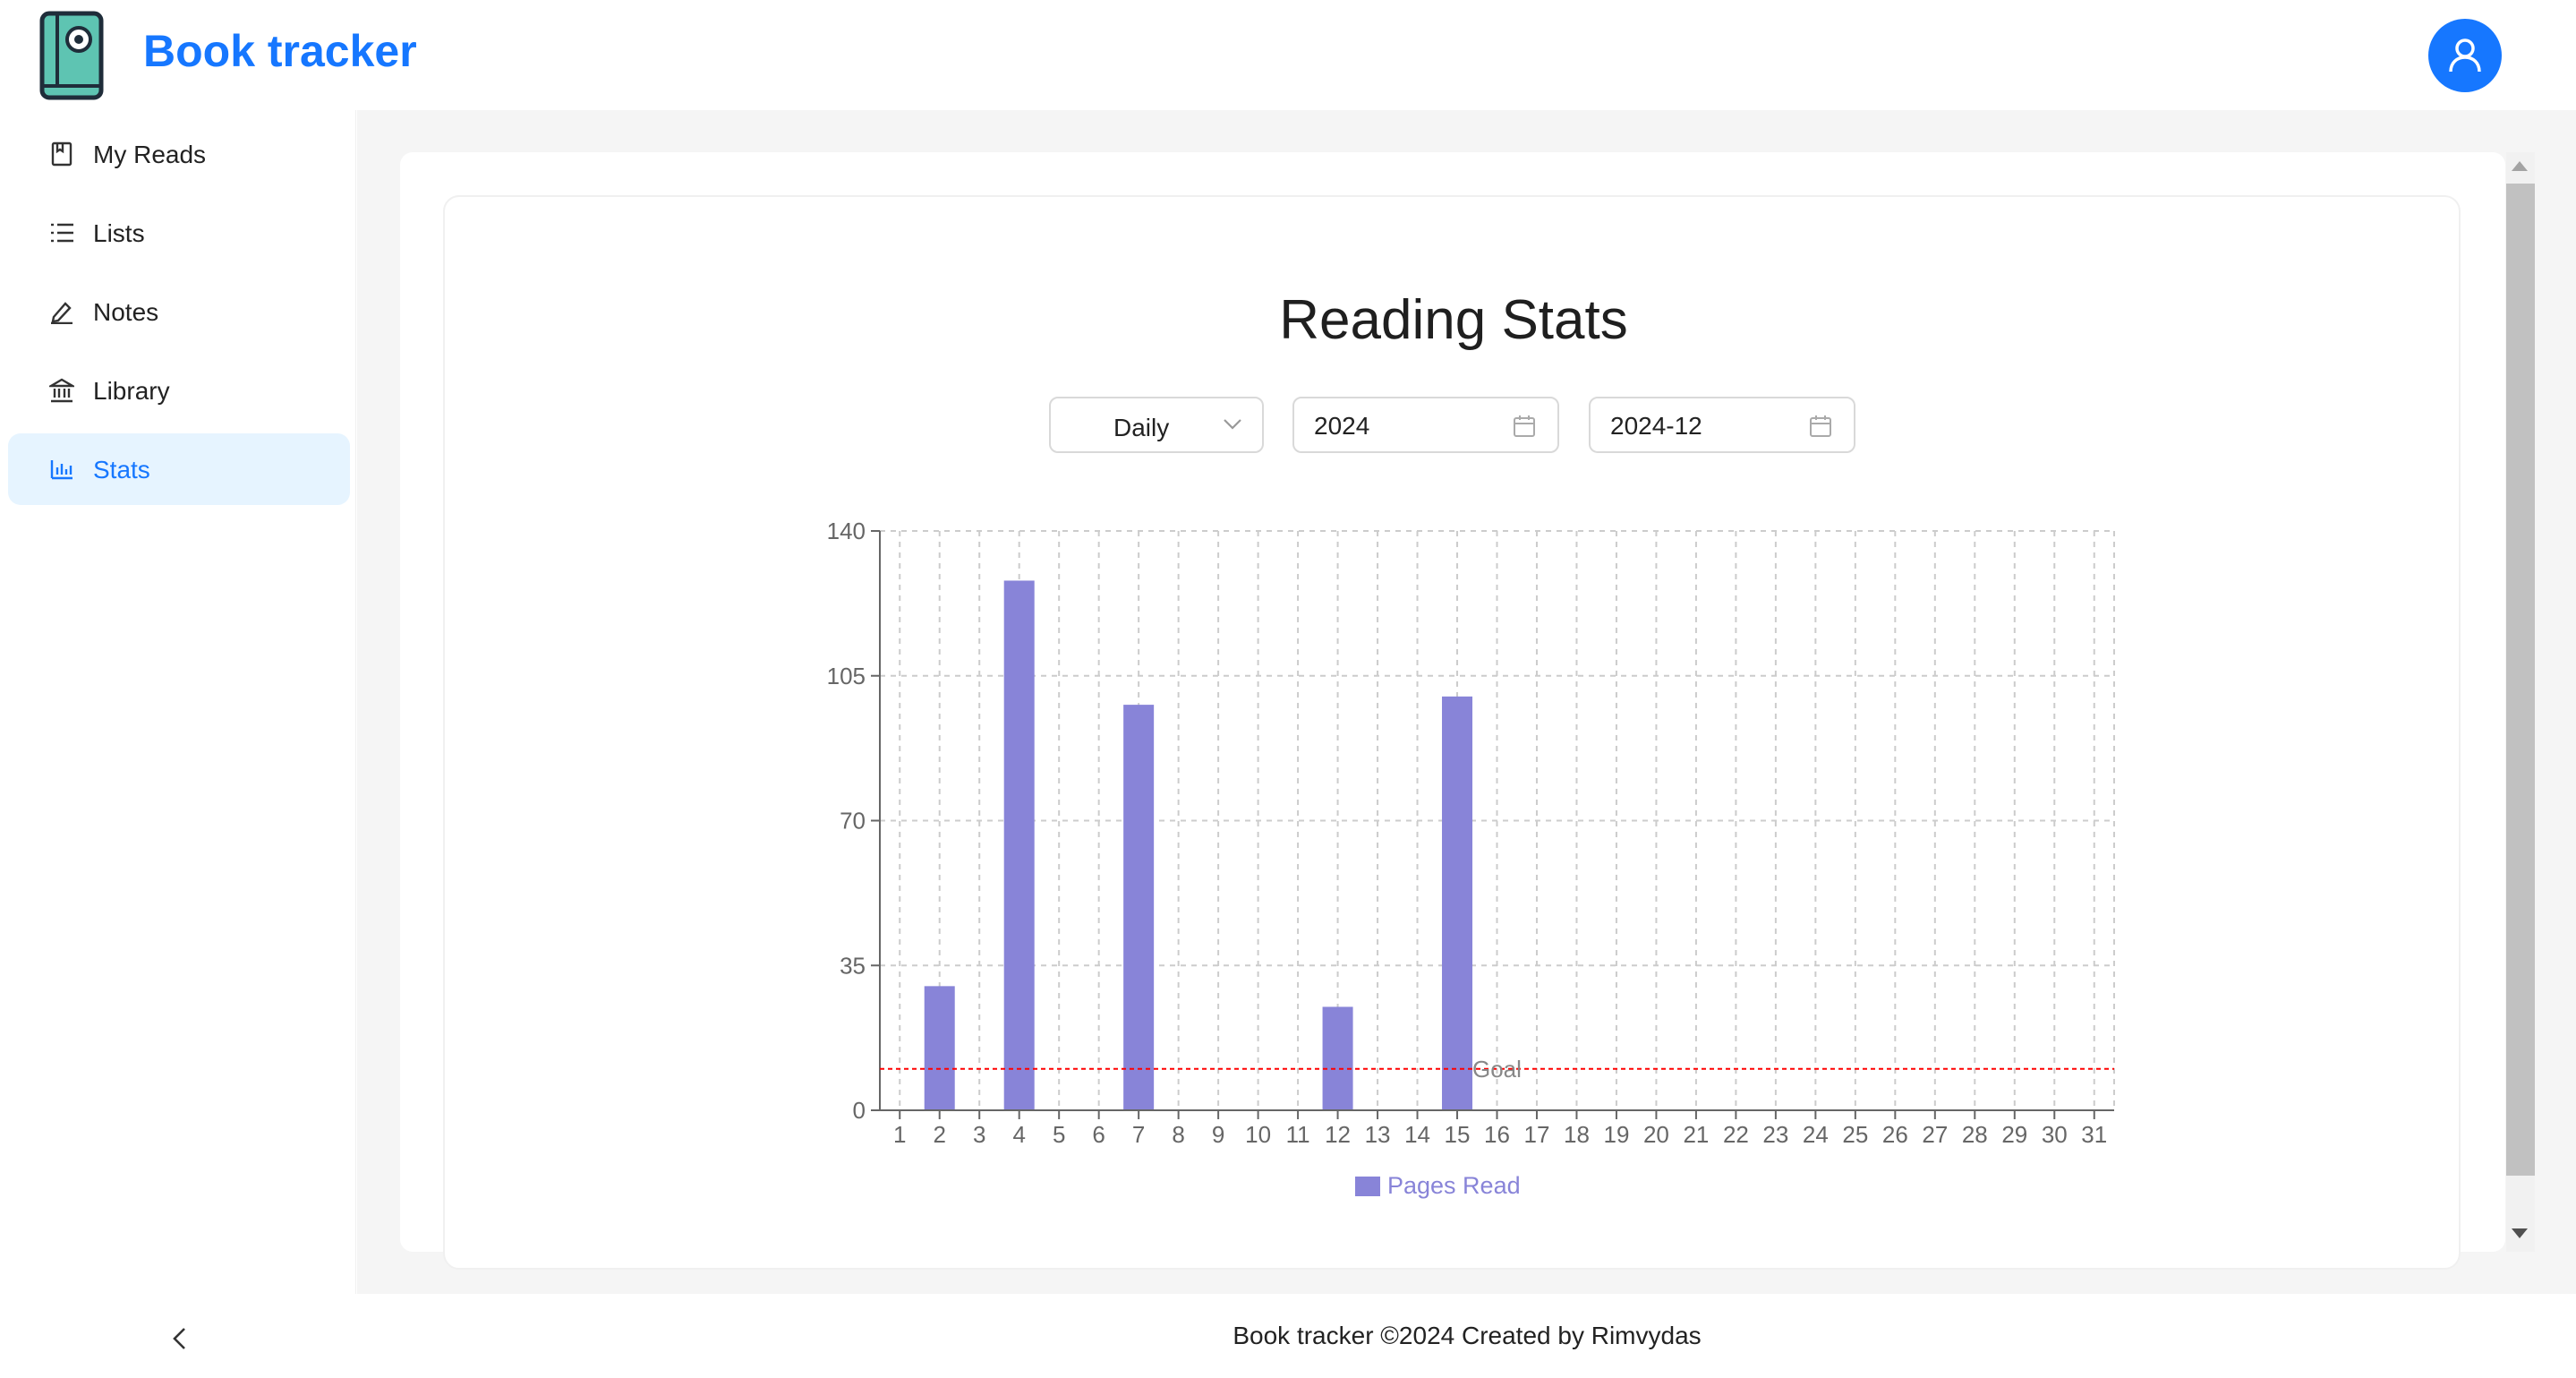  What do you see at coordinates (1816, 1134) in the screenshot?
I see `x-tick-label: 24` at bounding box center [1816, 1134].